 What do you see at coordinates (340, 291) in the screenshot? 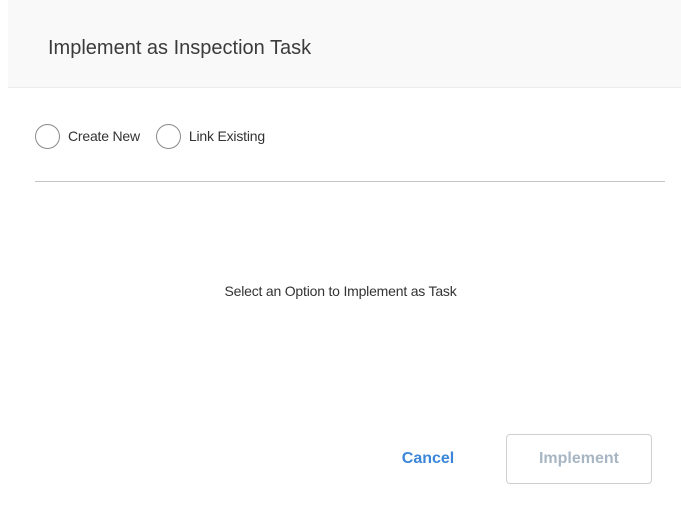
I see `empty-state-message: Select an Option to Implement as Task` at bounding box center [340, 291].